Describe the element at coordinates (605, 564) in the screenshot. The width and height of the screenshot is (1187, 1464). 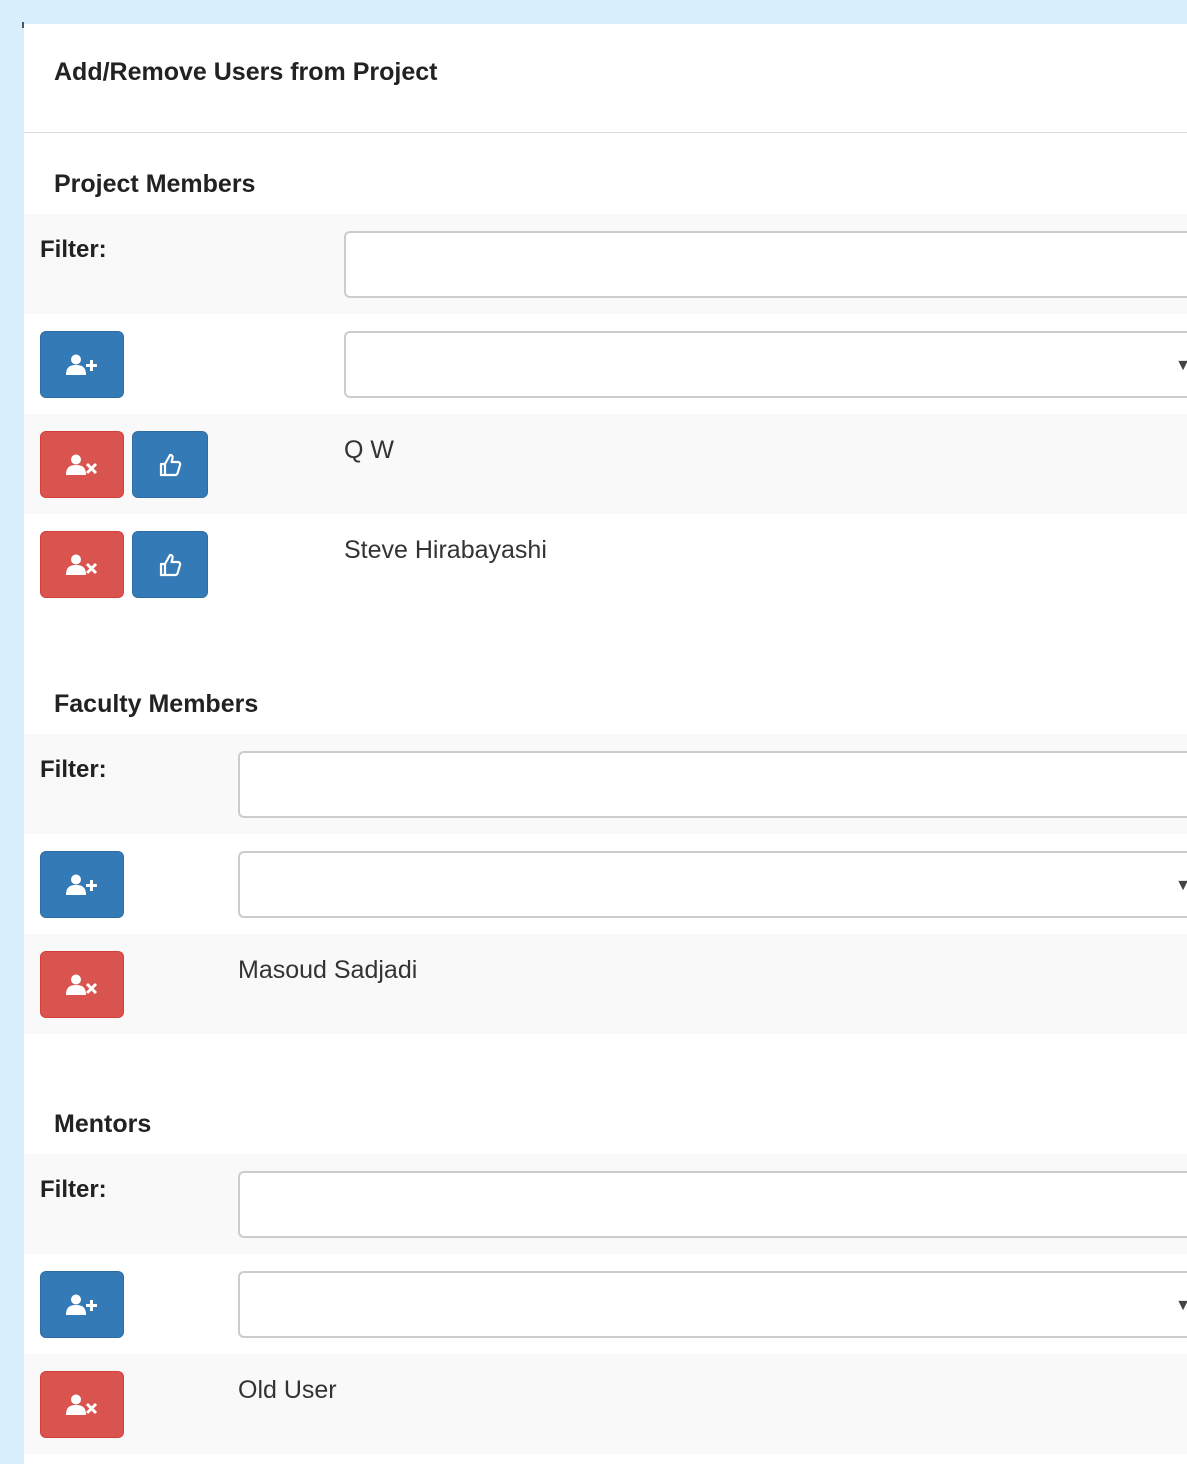
I see `list-item: Steve Hirabayashi` at that location.